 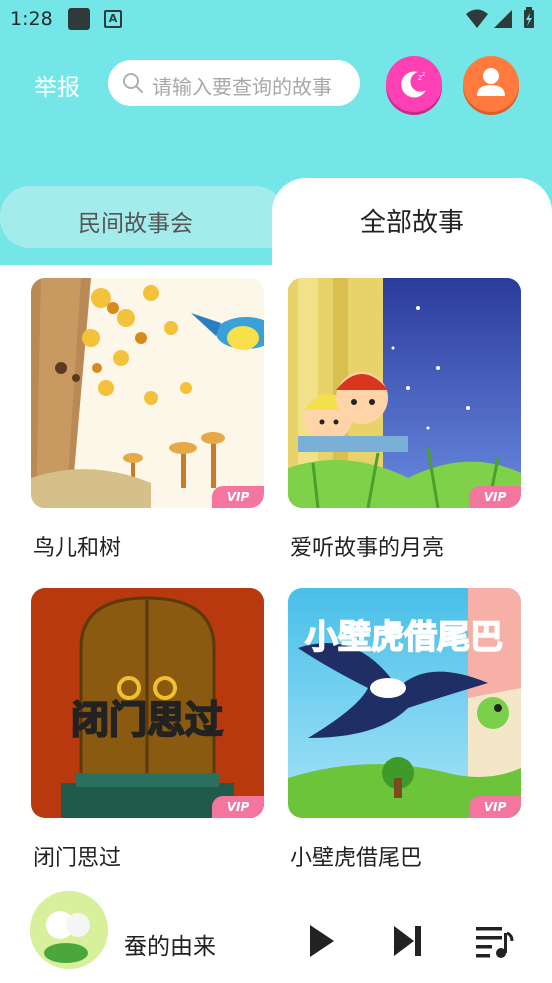 I want to click on status-time: 1:28, so click(x=31, y=19).